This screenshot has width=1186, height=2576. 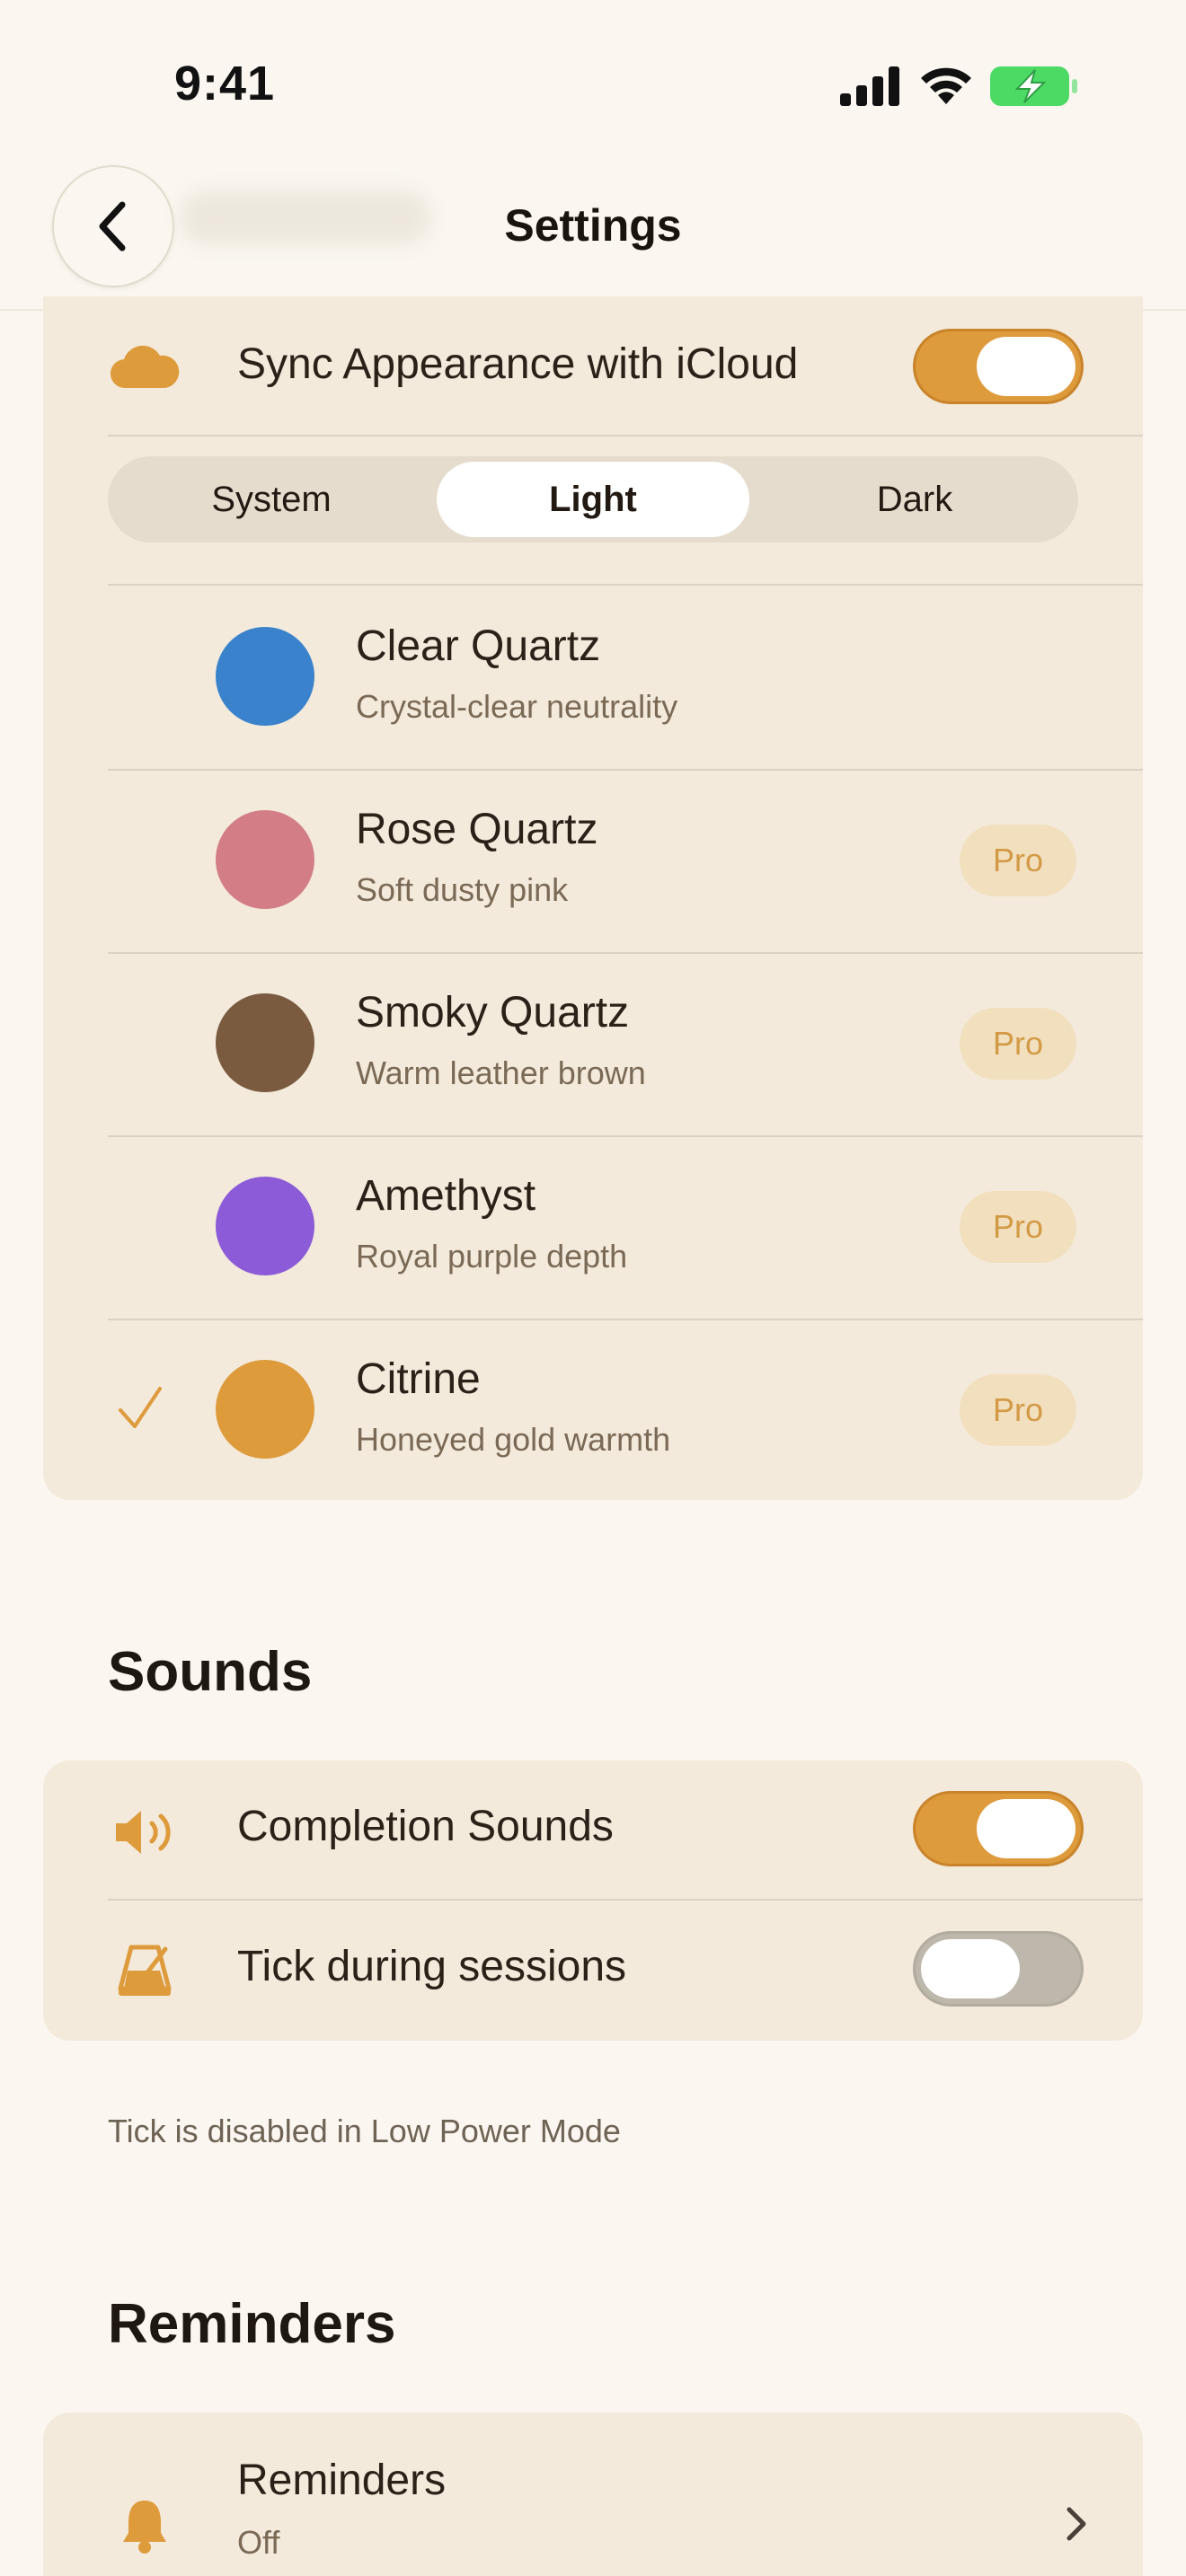 I want to click on reminders-value: Off, so click(x=258, y=2542).